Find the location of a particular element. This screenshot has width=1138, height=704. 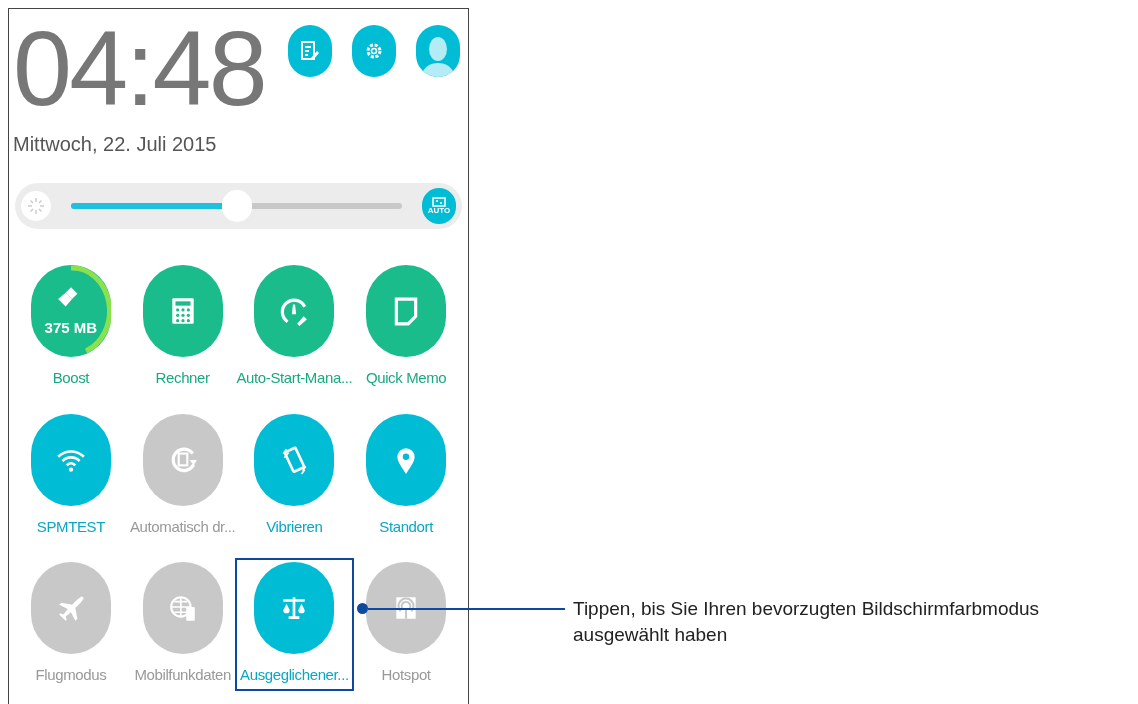

settings-button is located at coordinates (374, 51).